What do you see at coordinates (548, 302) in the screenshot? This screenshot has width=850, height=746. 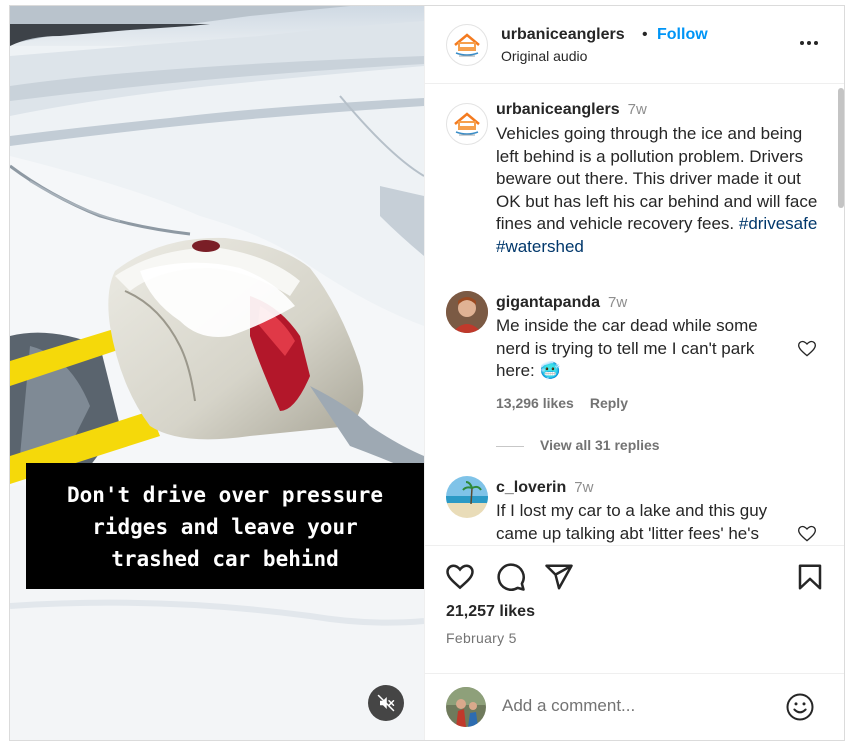 I see `comment-username: gigantapanda` at bounding box center [548, 302].